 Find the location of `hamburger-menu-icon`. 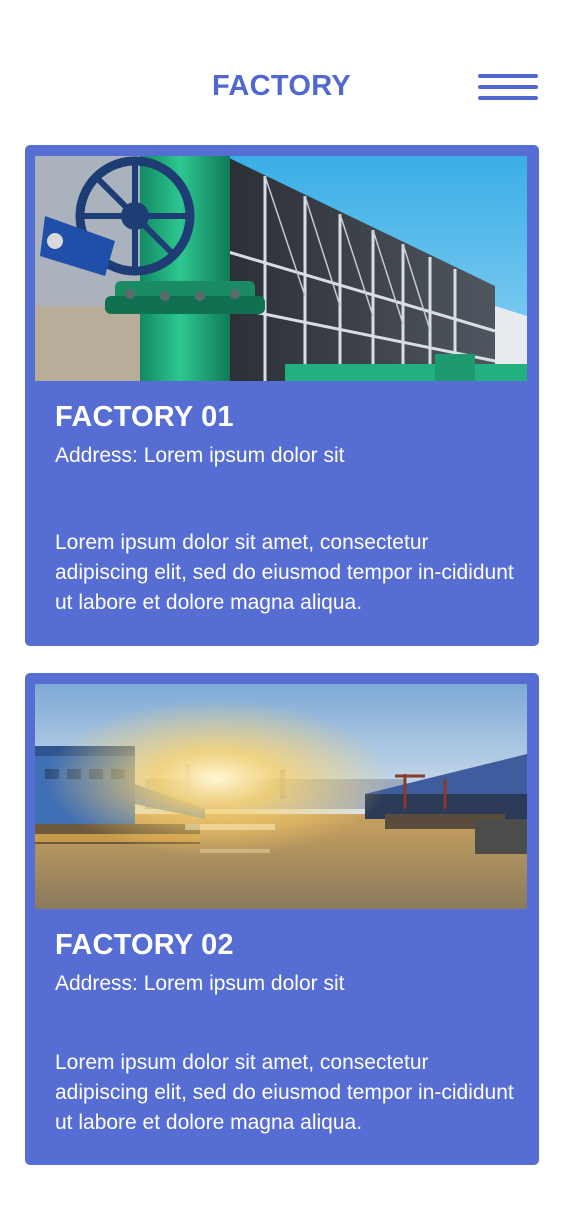

hamburger-menu-icon is located at coordinates (509, 88).